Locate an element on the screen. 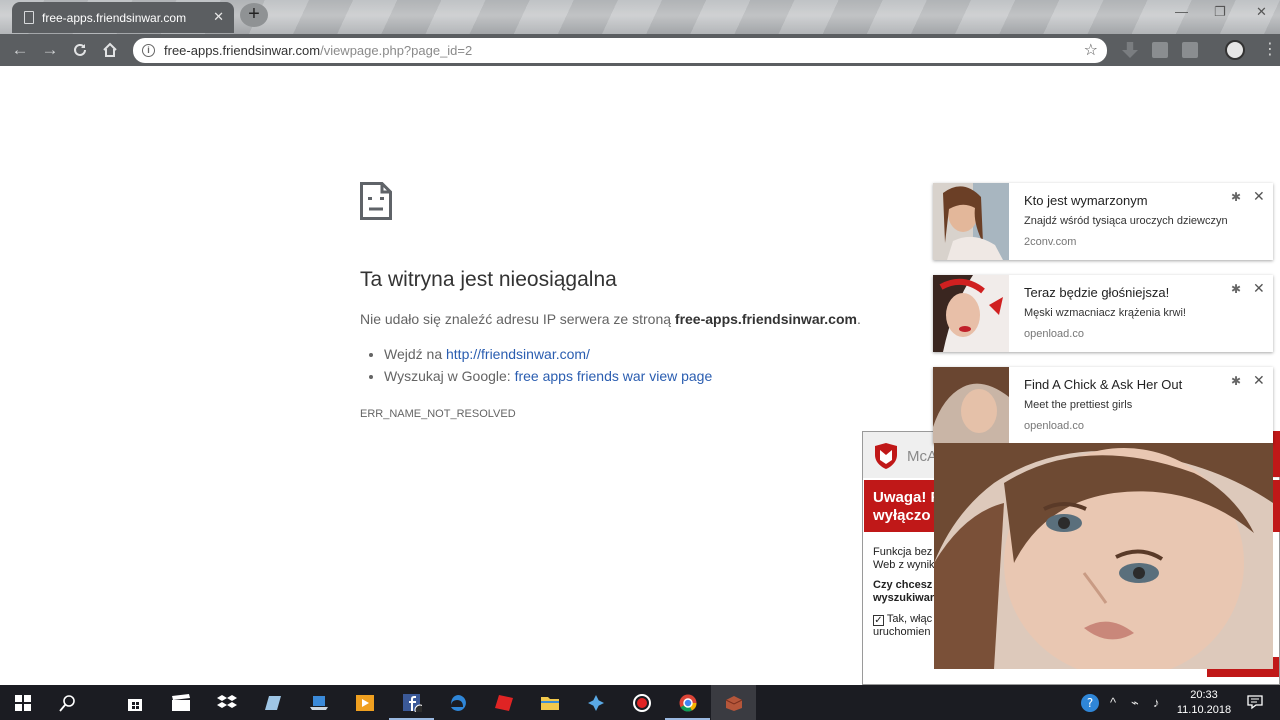 The image size is (1280, 720). notification-title: Kto jest wymarzonym is located at coordinates (1086, 200).